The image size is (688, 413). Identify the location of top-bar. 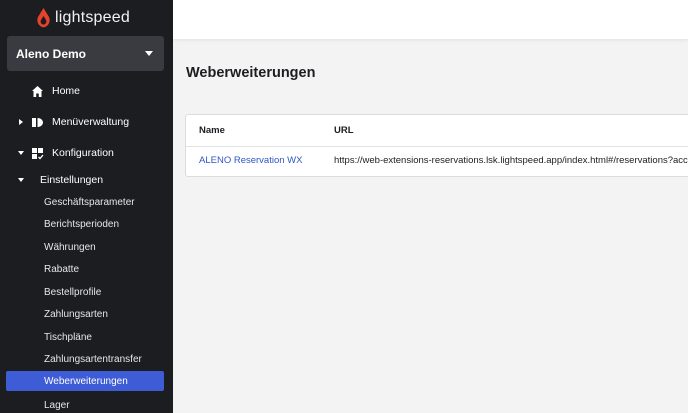
(430, 19).